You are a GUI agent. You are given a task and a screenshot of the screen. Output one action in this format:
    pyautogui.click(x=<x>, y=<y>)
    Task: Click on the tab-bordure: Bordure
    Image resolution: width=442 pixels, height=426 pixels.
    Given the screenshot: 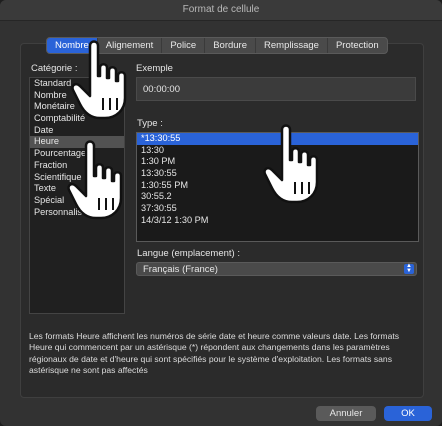 What is the action you would take?
    pyautogui.click(x=231, y=45)
    